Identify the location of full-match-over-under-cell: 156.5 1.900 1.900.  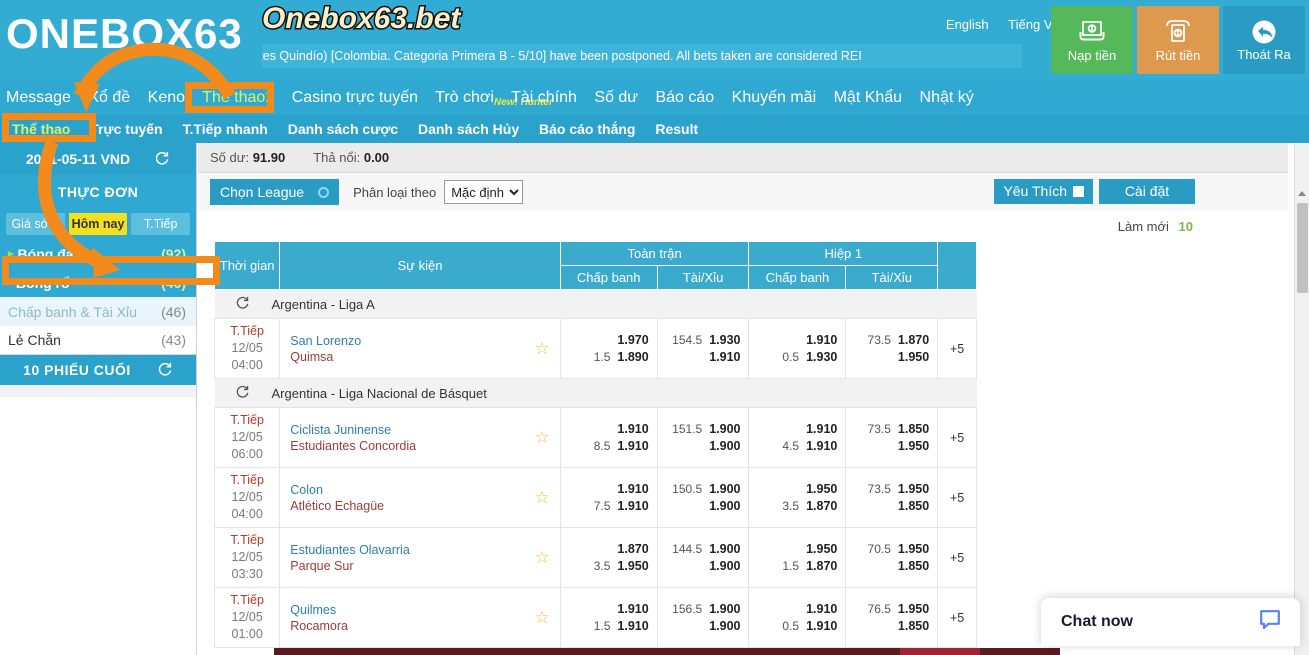
(703, 617).